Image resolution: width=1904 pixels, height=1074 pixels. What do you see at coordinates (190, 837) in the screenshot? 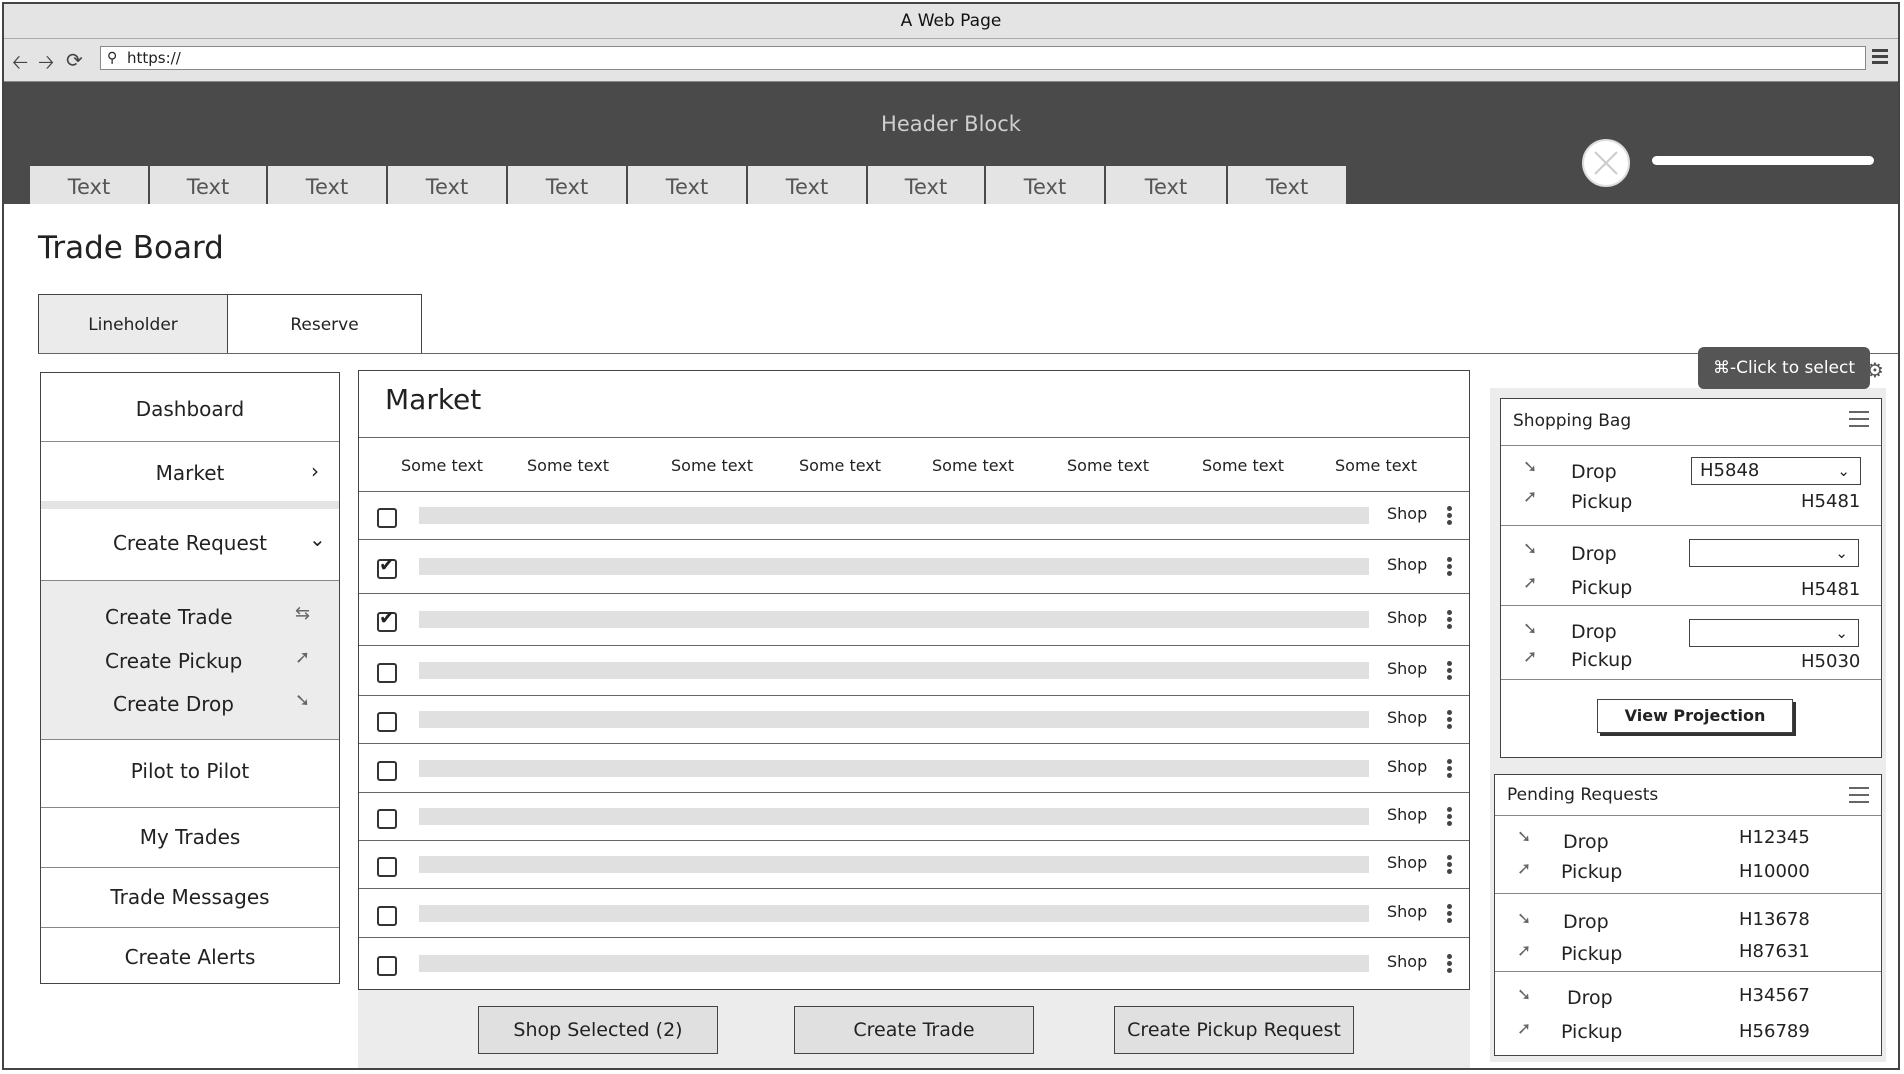
I see `sidebar-item-my-trades: My Trades` at bounding box center [190, 837].